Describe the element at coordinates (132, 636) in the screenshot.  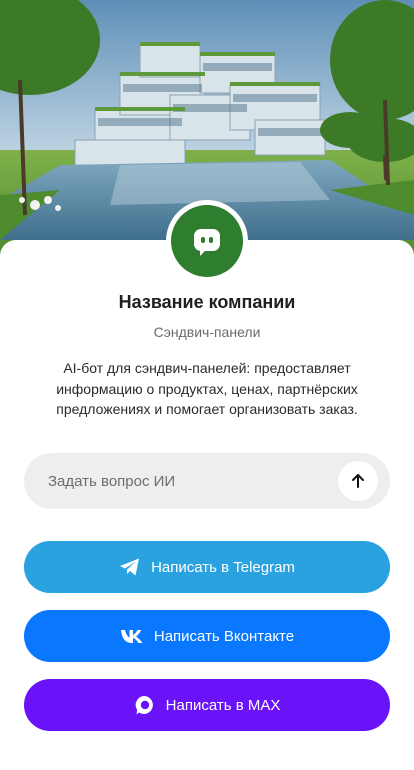
I see `vk-icon` at that location.